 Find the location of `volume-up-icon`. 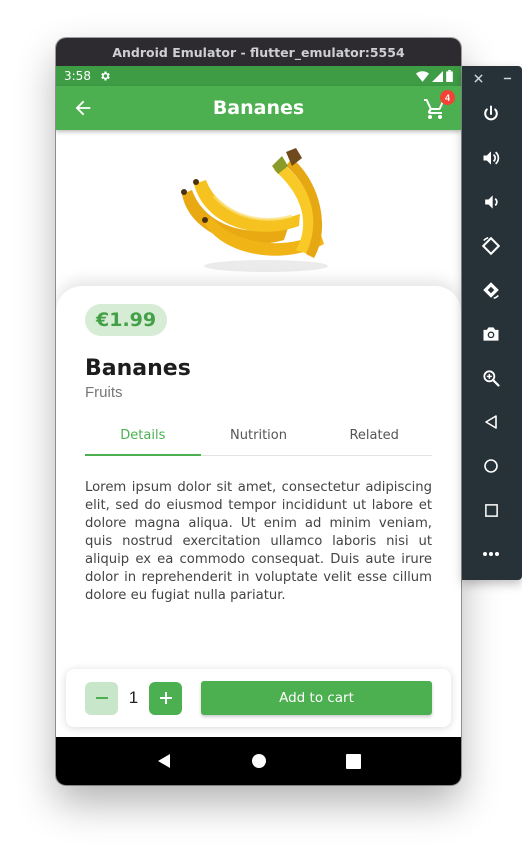

volume-up-icon is located at coordinates (491, 158).